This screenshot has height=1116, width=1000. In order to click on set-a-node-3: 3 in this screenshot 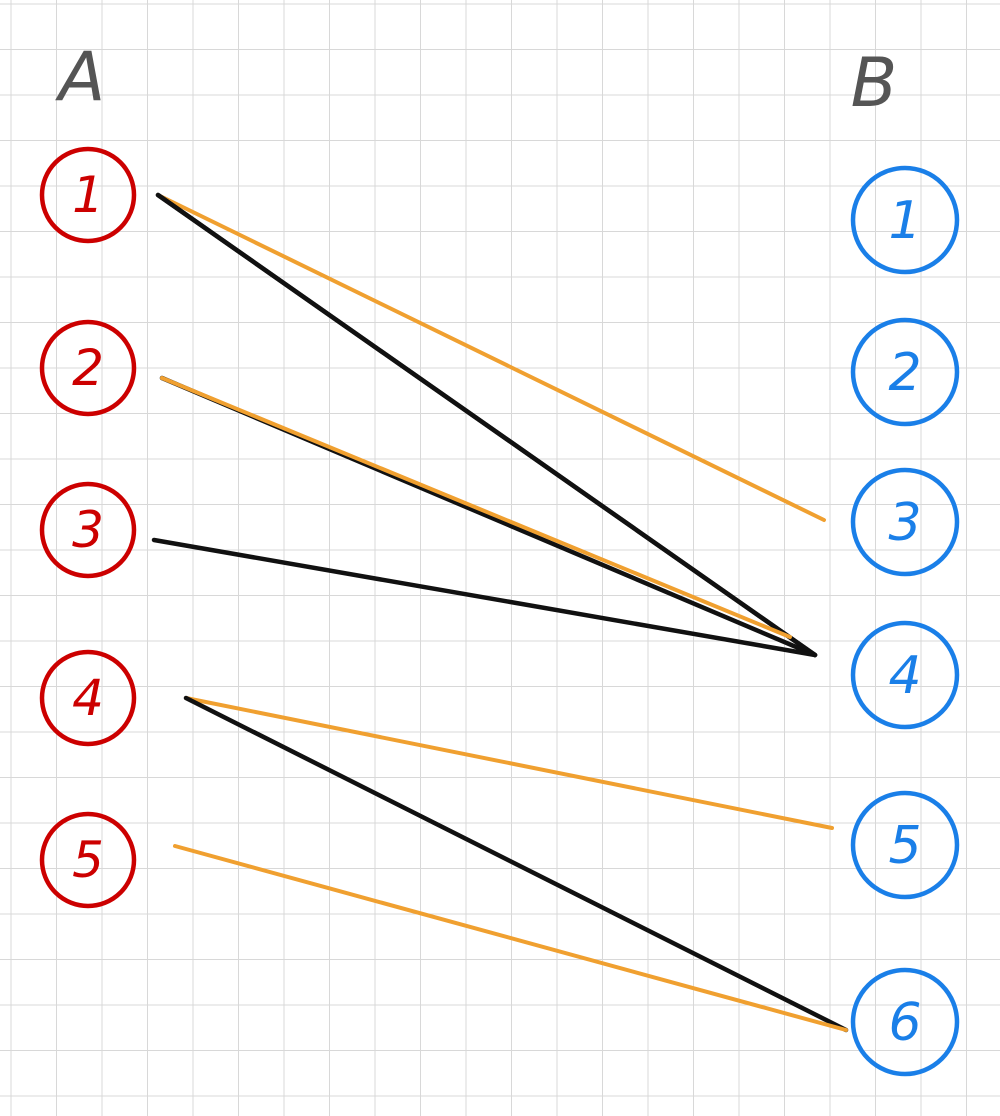, I will do `click(88, 530)`.